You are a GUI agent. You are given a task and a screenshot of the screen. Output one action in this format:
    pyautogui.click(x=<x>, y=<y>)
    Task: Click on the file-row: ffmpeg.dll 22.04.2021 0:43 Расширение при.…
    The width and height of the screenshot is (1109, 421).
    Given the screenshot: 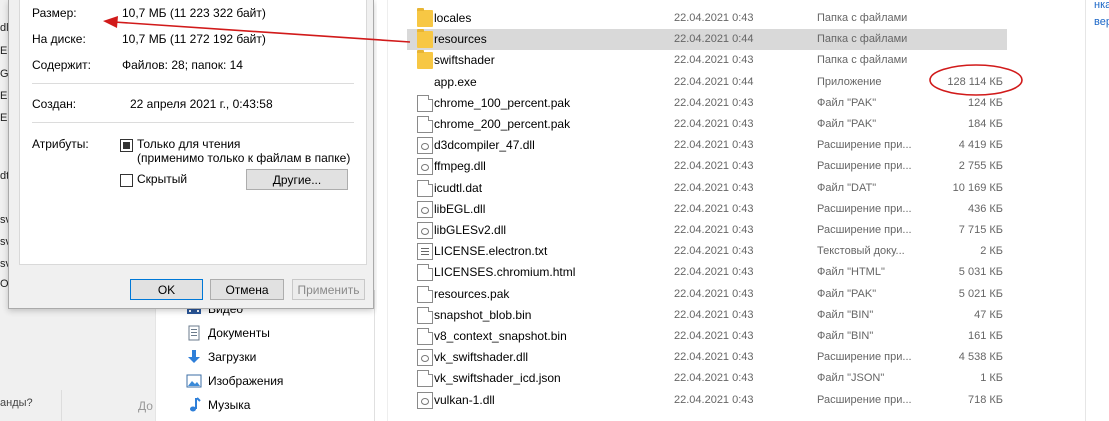 What is the action you would take?
    pyautogui.click(x=707, y=166)
    